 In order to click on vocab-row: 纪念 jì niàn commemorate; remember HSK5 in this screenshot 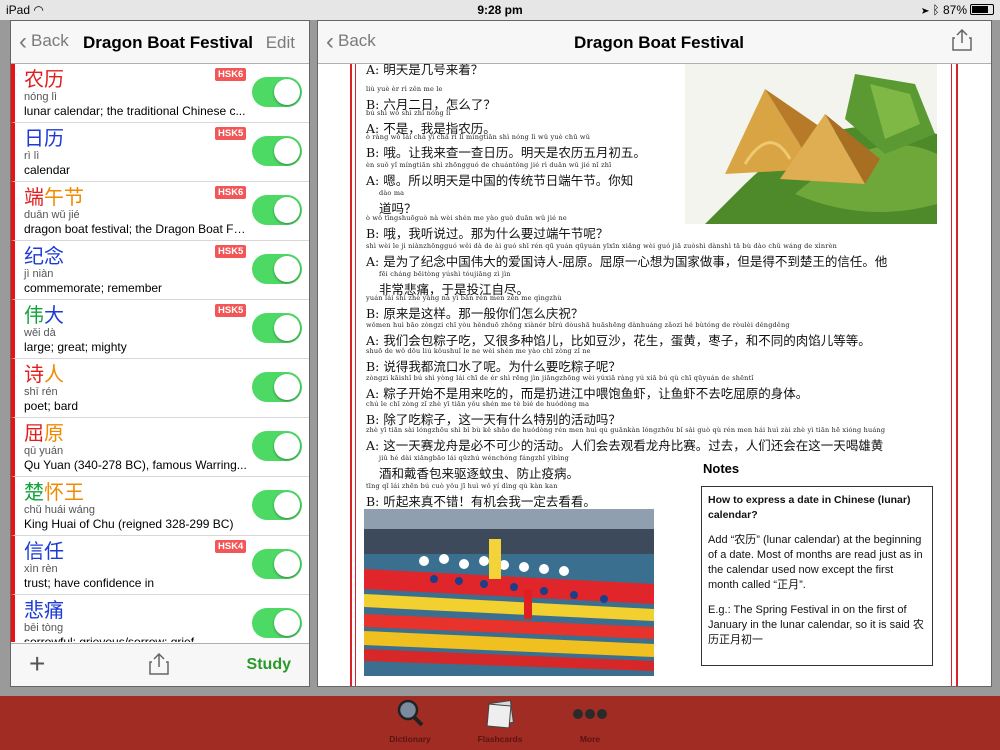, I will do `click(160, 270)`.